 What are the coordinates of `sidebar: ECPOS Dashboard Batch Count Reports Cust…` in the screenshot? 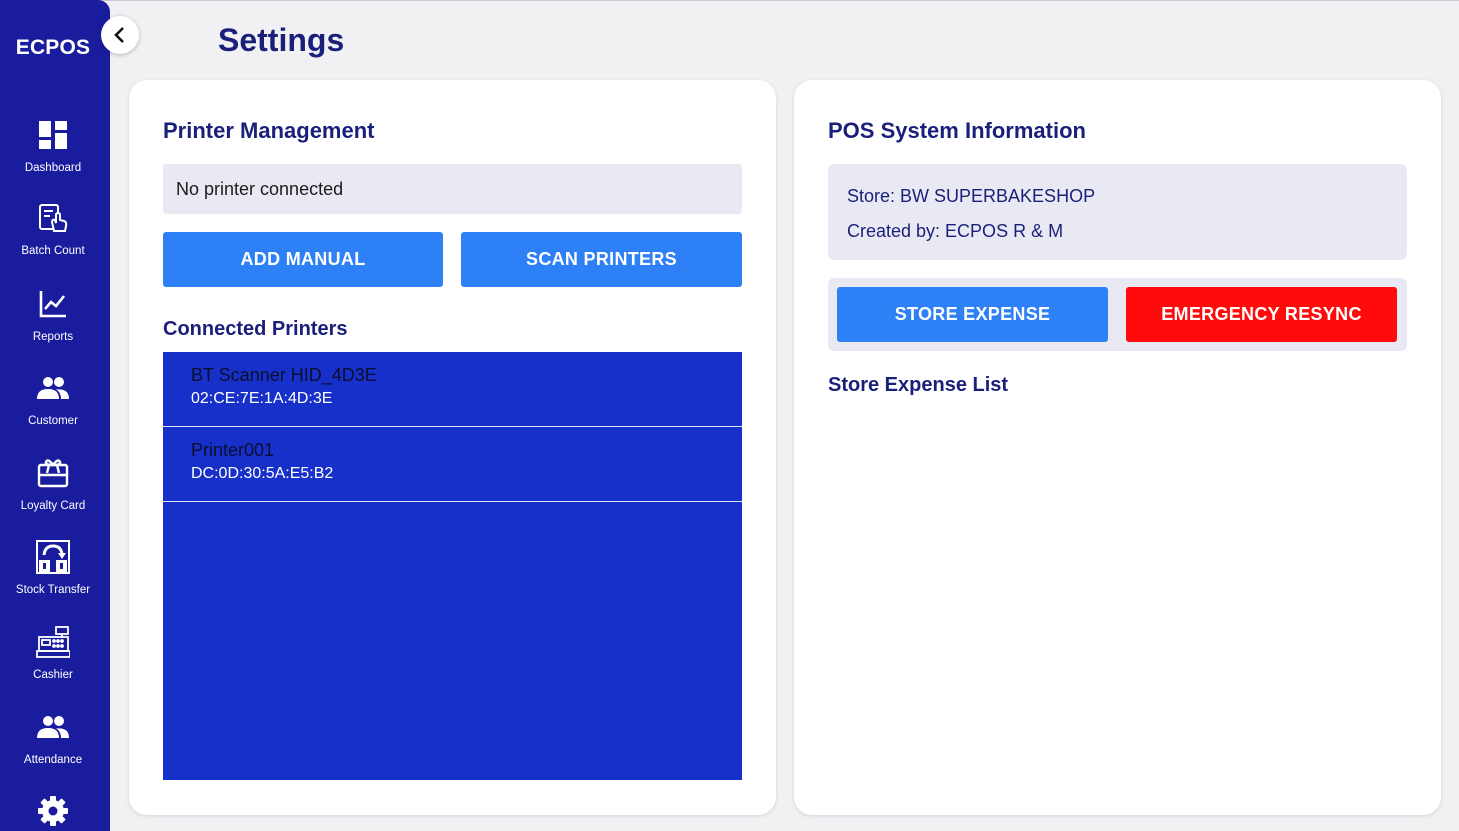 It's located at (55, 415).